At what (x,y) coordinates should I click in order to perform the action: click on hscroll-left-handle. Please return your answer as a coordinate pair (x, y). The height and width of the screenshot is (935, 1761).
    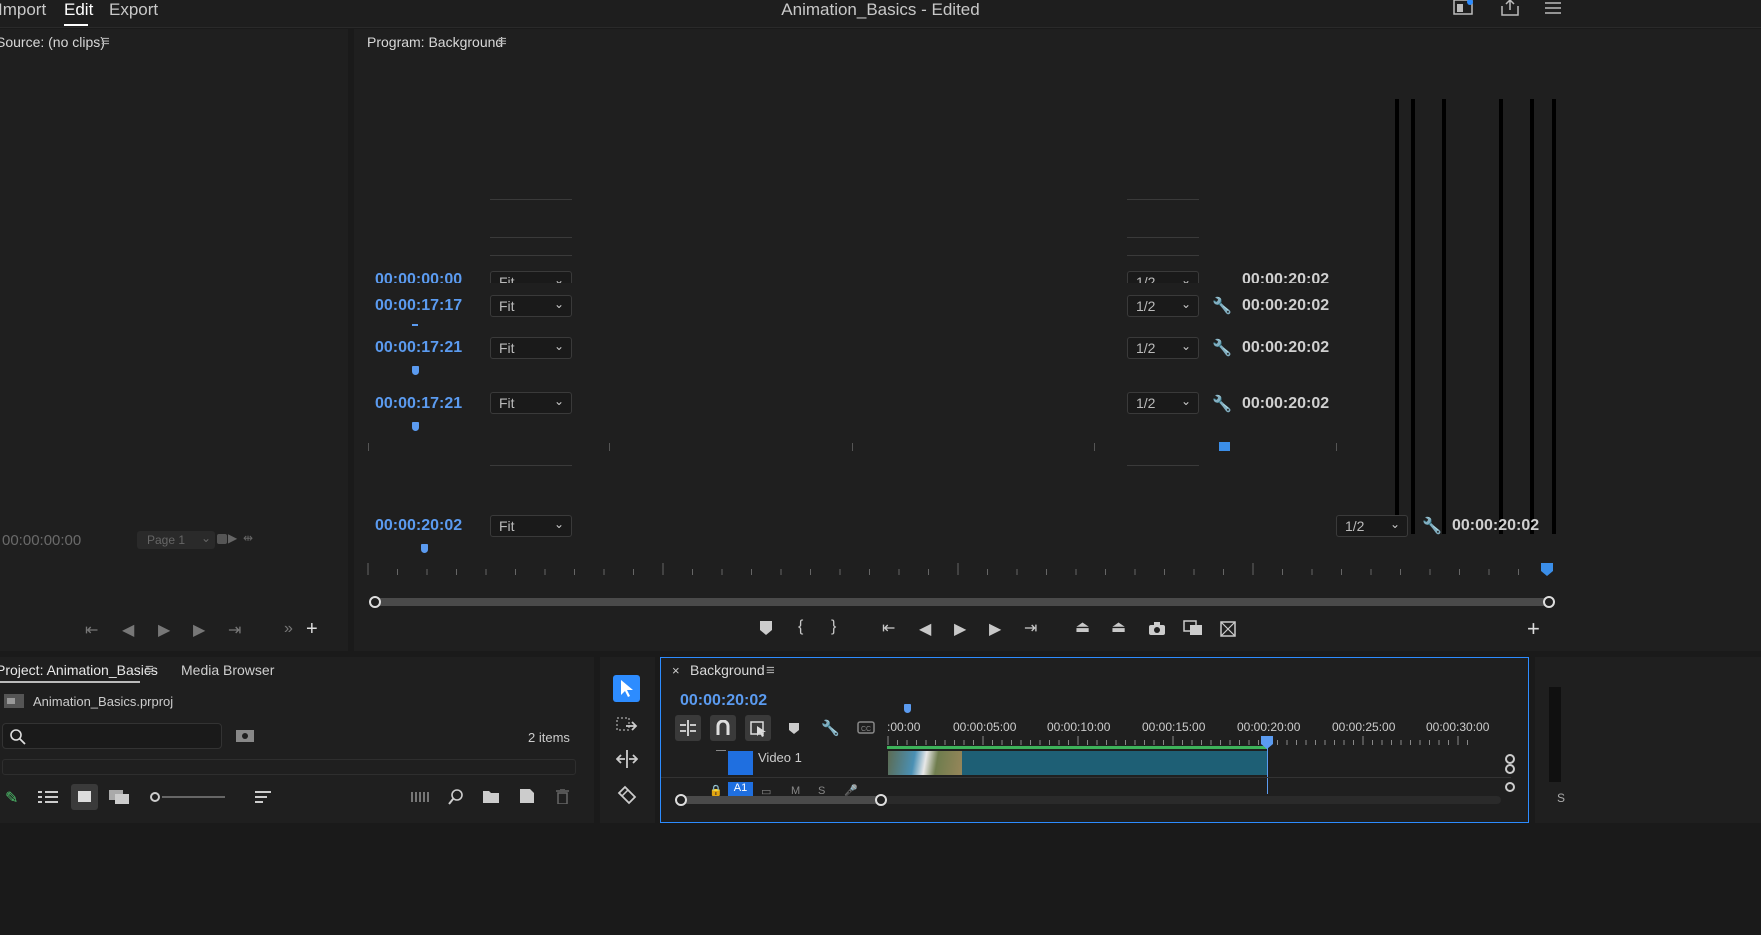
    Looking at the image, I should click on (681, 800).